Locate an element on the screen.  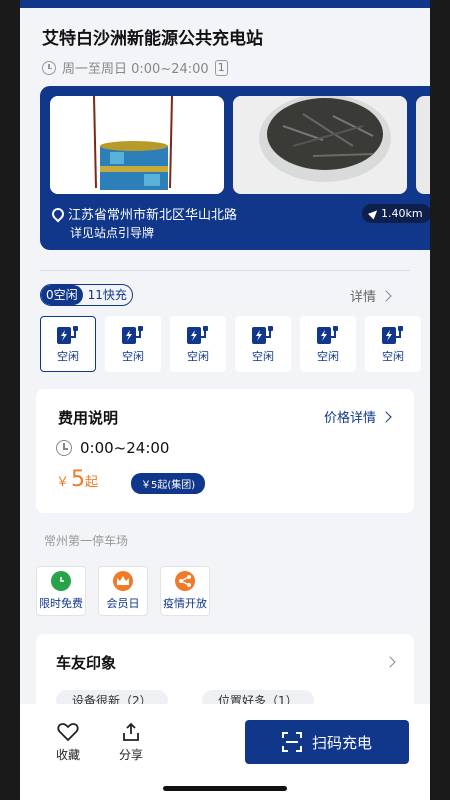
navigate-distance-button: 1.40km is located at coordinates (396, 213).